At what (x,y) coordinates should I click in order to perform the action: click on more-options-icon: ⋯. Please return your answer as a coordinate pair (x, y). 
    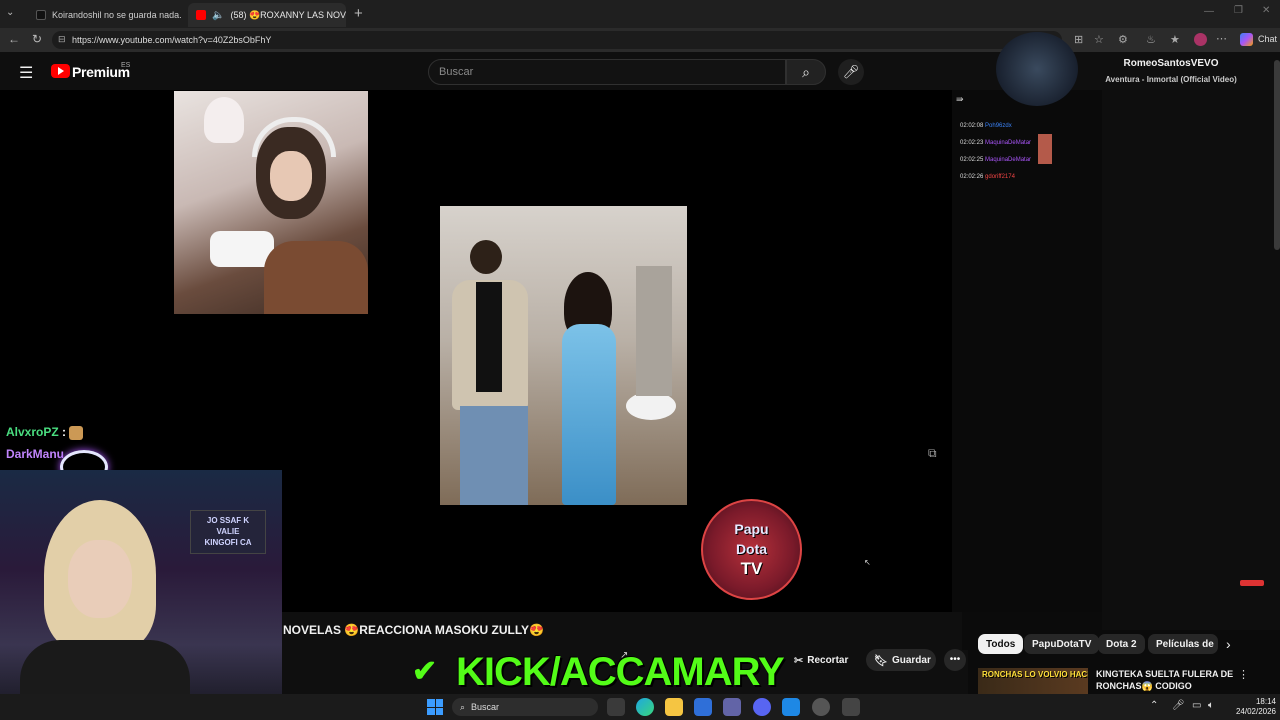
    Looking at the image, I should click on (1221, 38).